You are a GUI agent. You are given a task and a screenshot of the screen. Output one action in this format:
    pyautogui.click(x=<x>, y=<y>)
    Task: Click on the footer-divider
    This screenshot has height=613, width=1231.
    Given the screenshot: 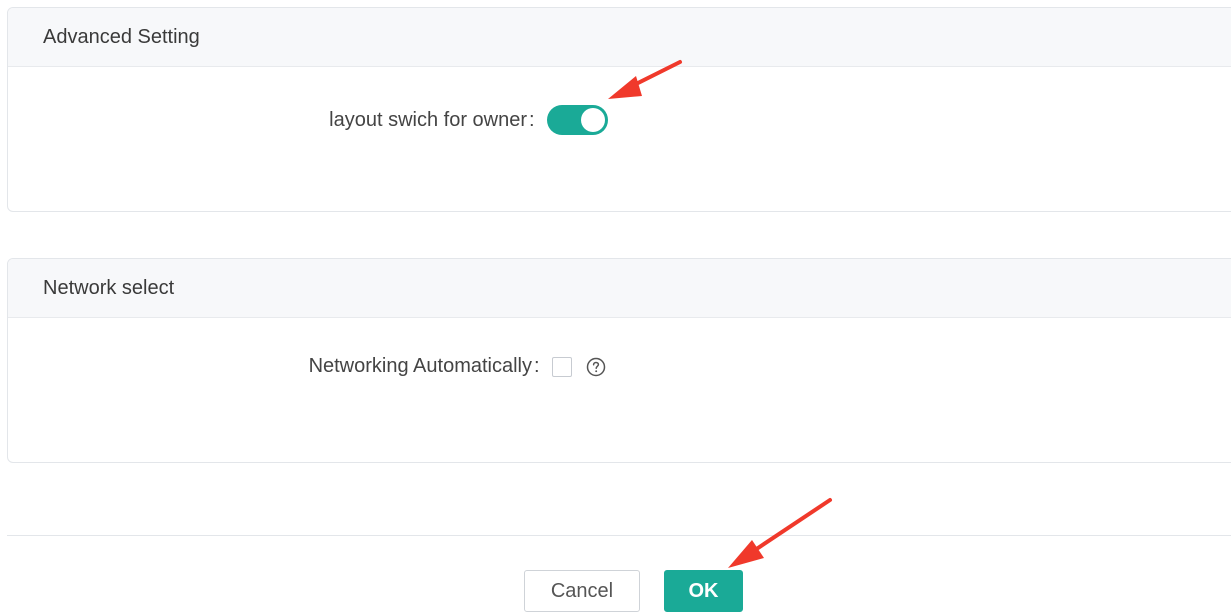 What is the action you would take?
    pyautogui.click(x=619, y=535)
    